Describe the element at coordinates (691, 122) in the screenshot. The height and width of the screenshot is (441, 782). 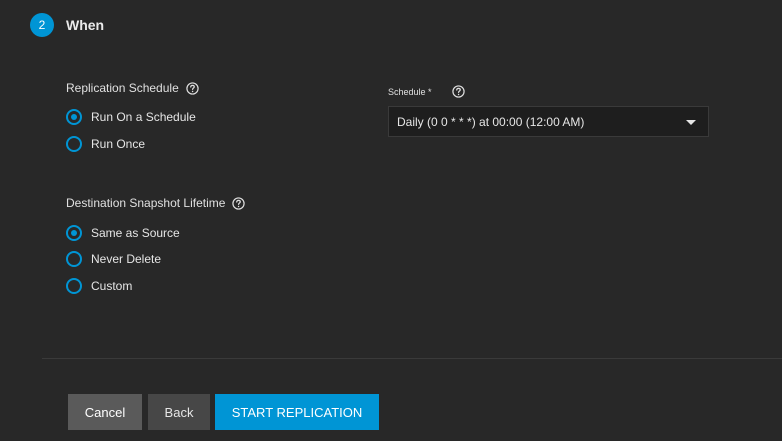
I see `caret-down-icon` at that location.